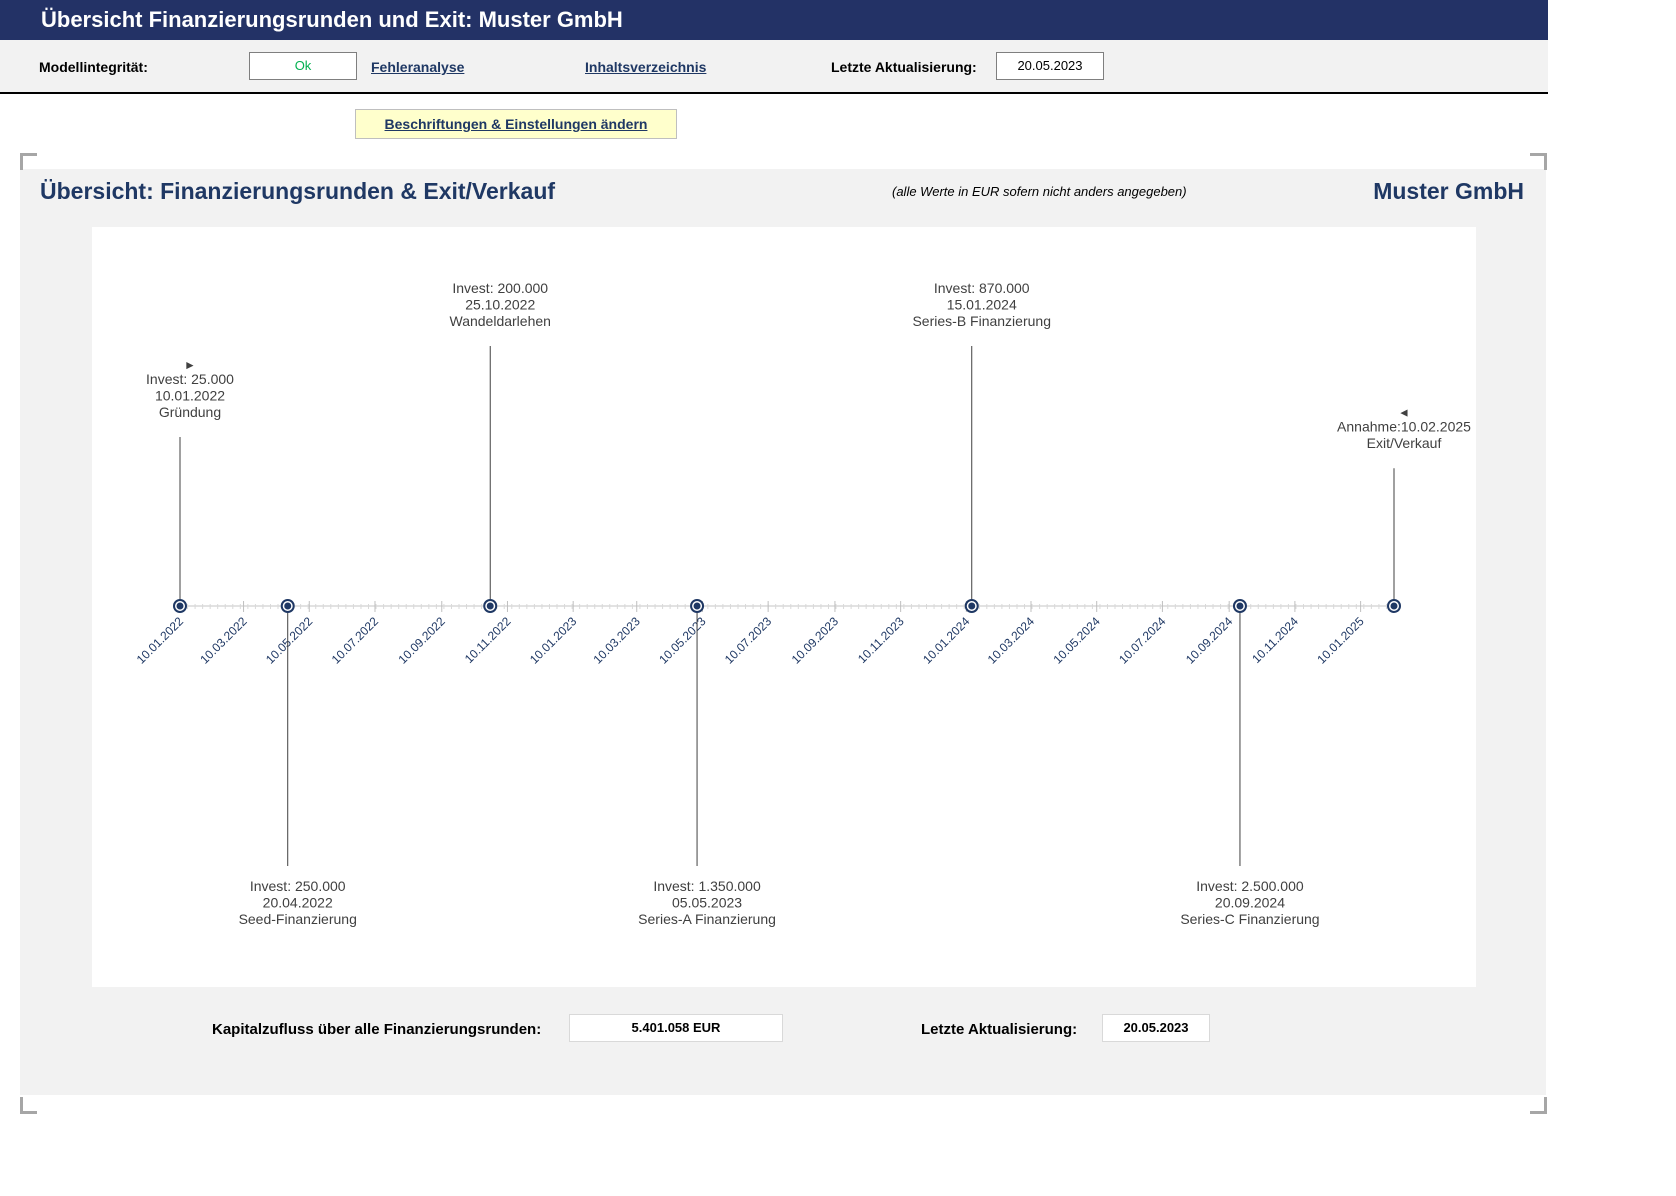  Describe the element at coordinates (645, 67) in the screenshot. I see `table-of-contents-link: Inhaltsverzeichnis` at that location.